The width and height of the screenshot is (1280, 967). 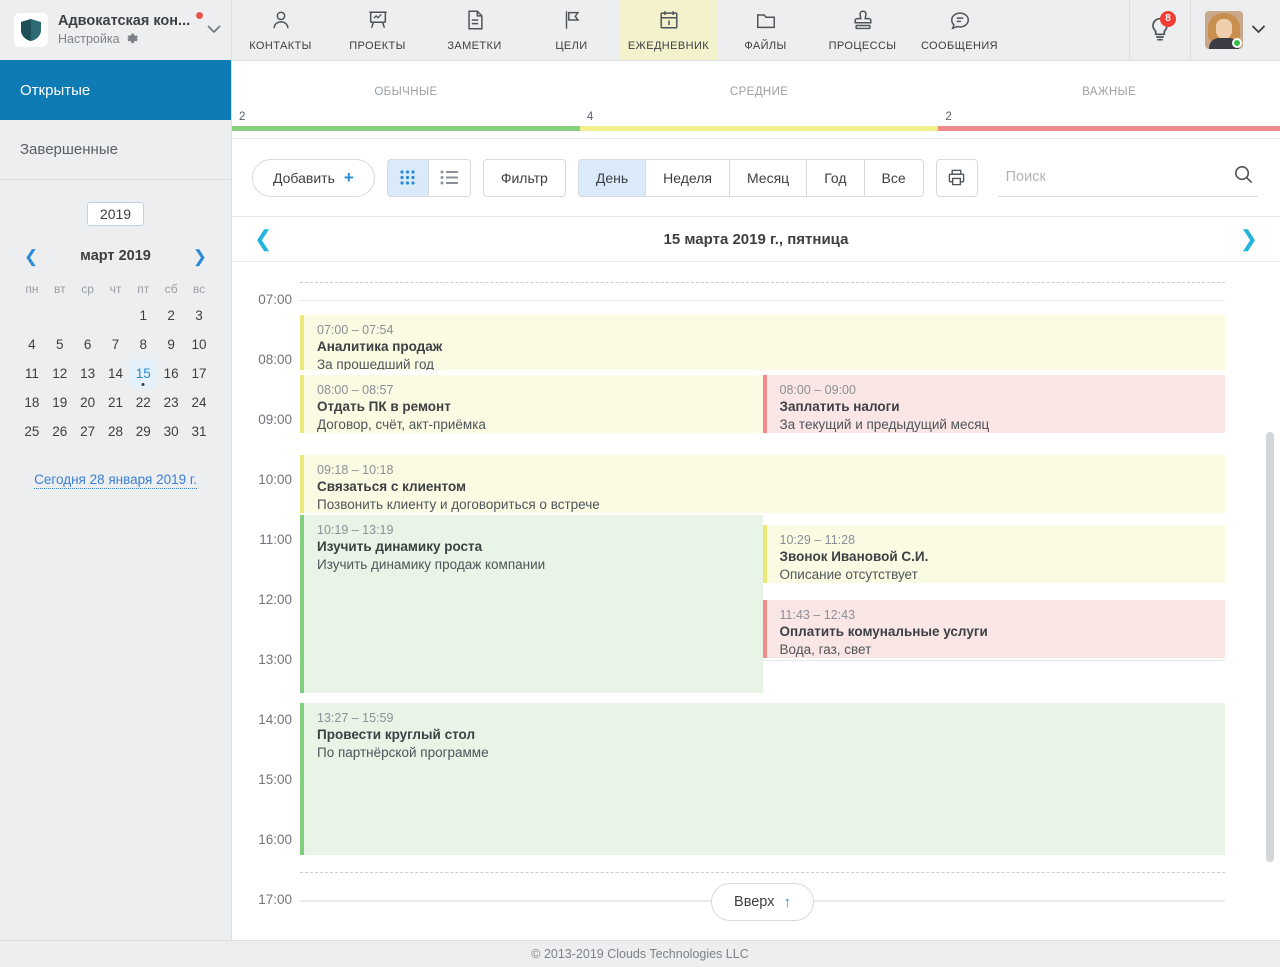 I want to click on calendar-day: 28, so click(x=116, y=431).